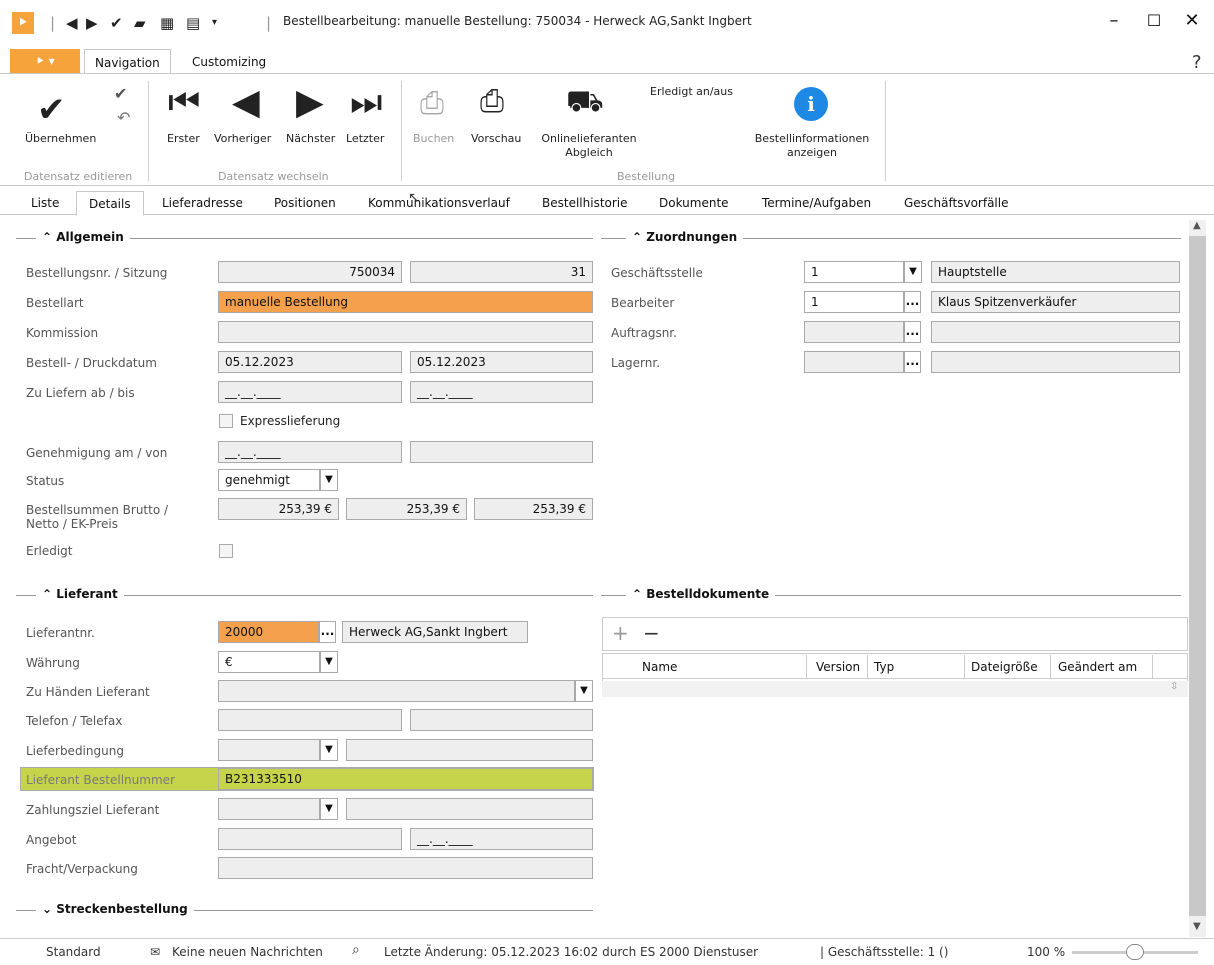 The width and height of the screenshot is (1214, 965). I want to click on terms-select, so click(269, 750).